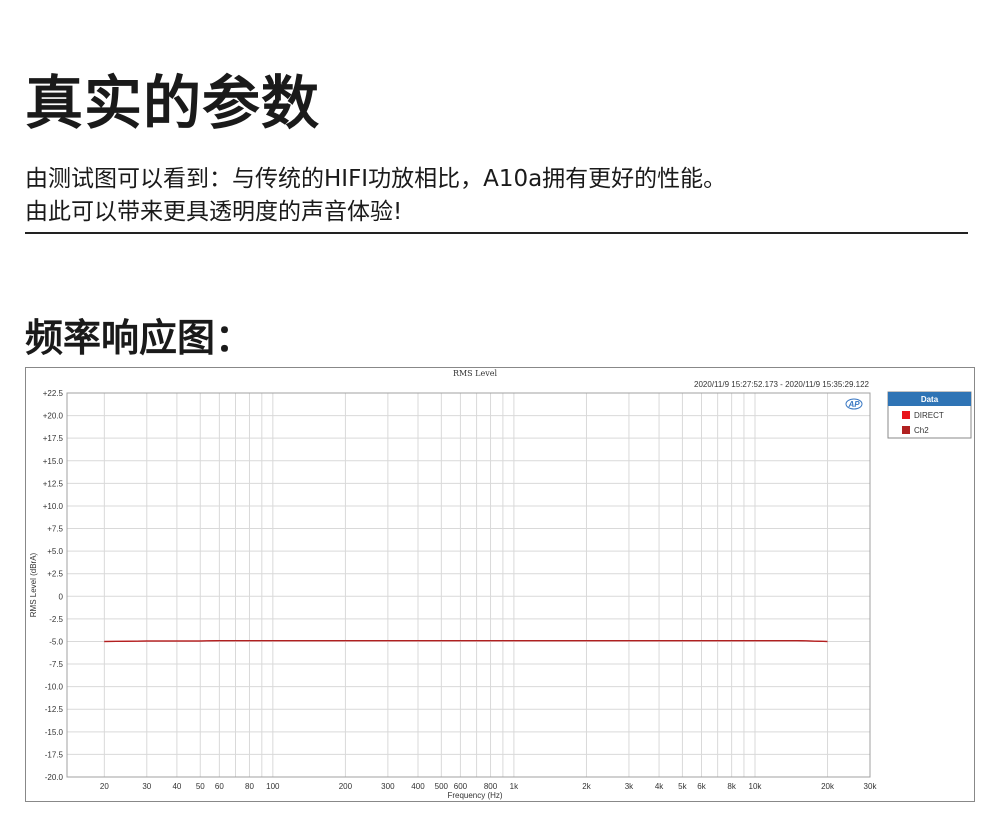 The image size is (1000, 829). I want to click on x-tick-label: 3k, so click(629, 786).